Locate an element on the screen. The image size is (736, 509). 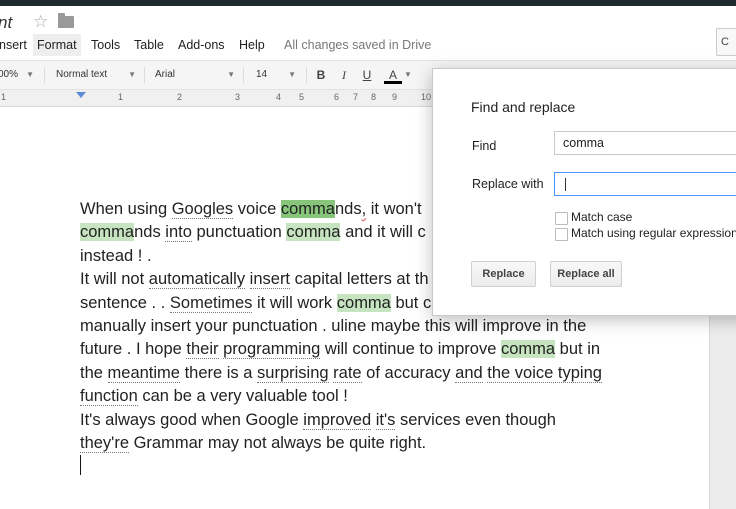
save-status: All changes saved in Drive is located at coordinates (358, 45).